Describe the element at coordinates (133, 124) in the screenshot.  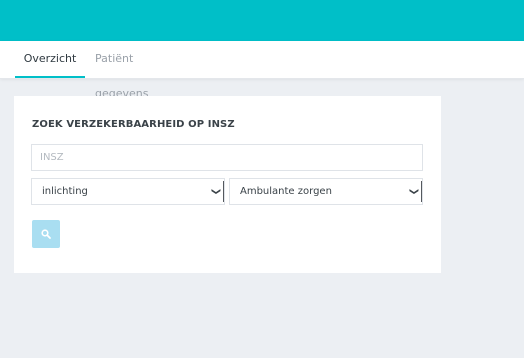
I see `card-title: ZOEK VERZEKERBAARHEID OP INSZ` at that location.